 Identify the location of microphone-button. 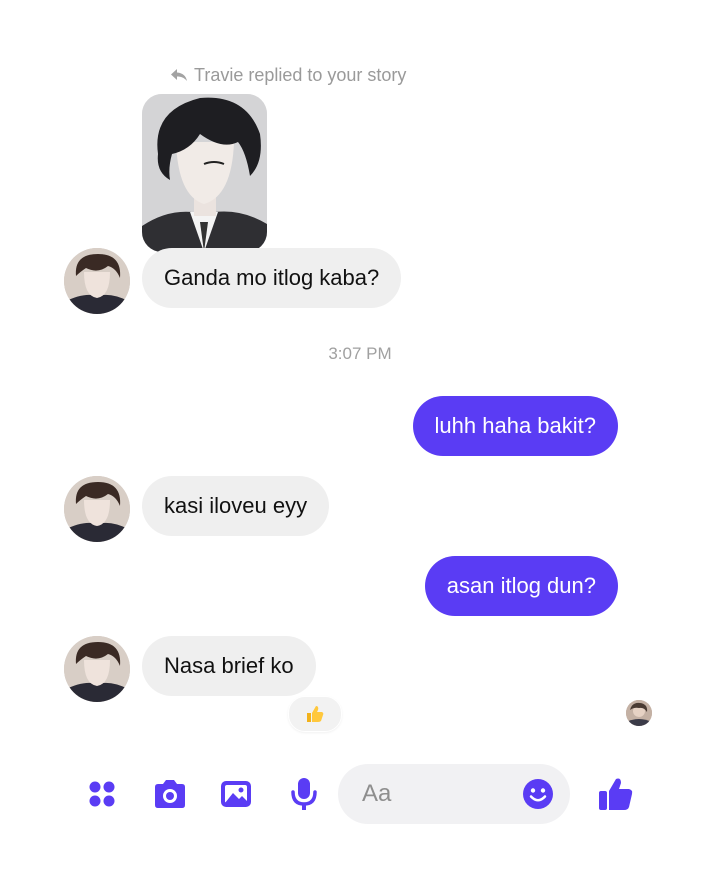
(304, 794).